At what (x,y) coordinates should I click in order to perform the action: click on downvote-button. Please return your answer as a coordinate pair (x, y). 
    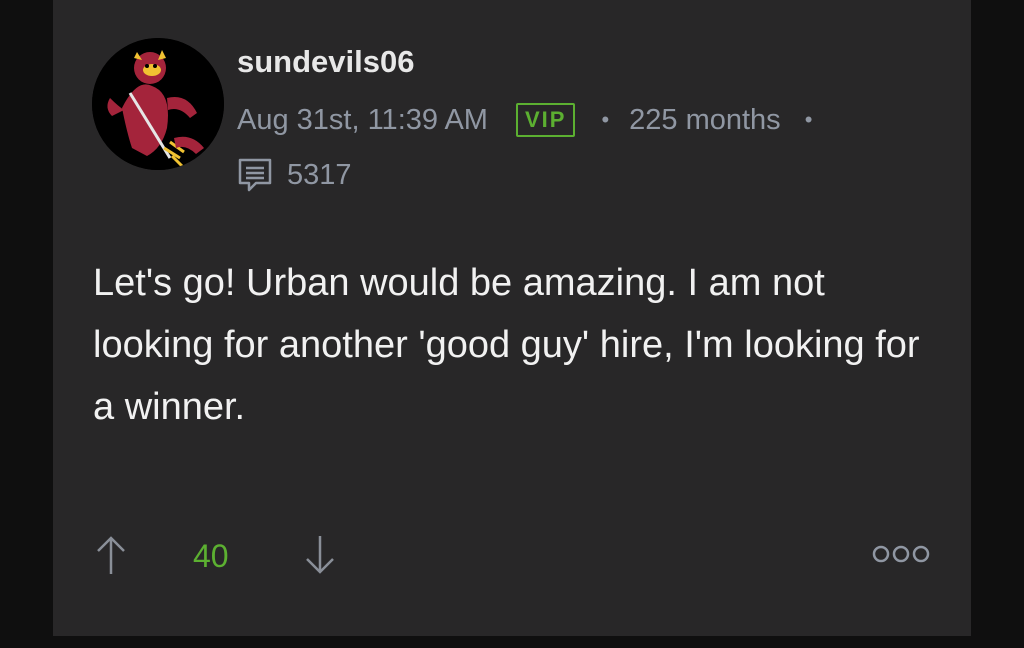
    Looking at the image, I should click on (320, 557).